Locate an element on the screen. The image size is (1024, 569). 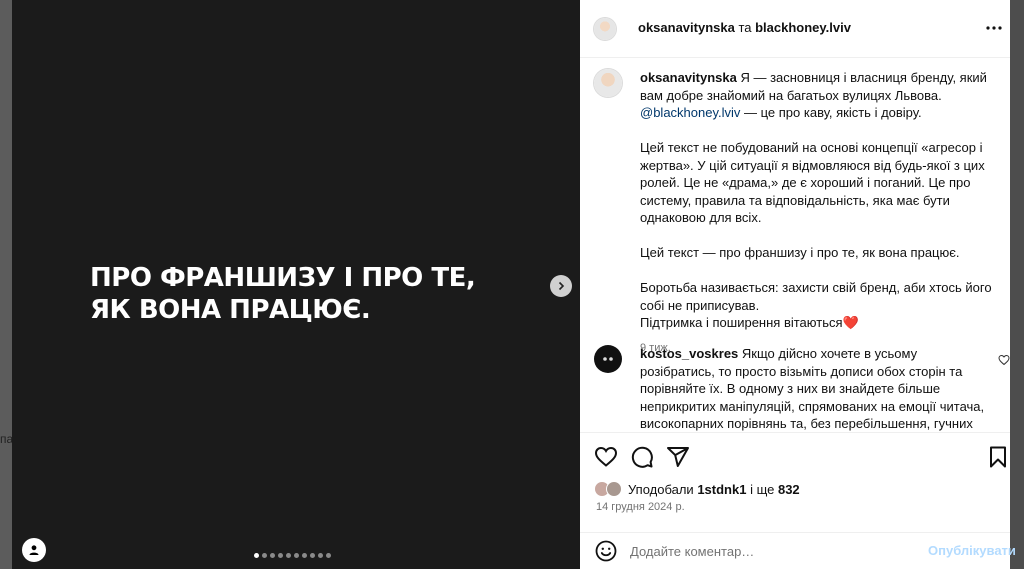
slide-line-1: ПРО ФРАНШИЗУ І ПРО ТЕ, is located at coordinates (283, 278).